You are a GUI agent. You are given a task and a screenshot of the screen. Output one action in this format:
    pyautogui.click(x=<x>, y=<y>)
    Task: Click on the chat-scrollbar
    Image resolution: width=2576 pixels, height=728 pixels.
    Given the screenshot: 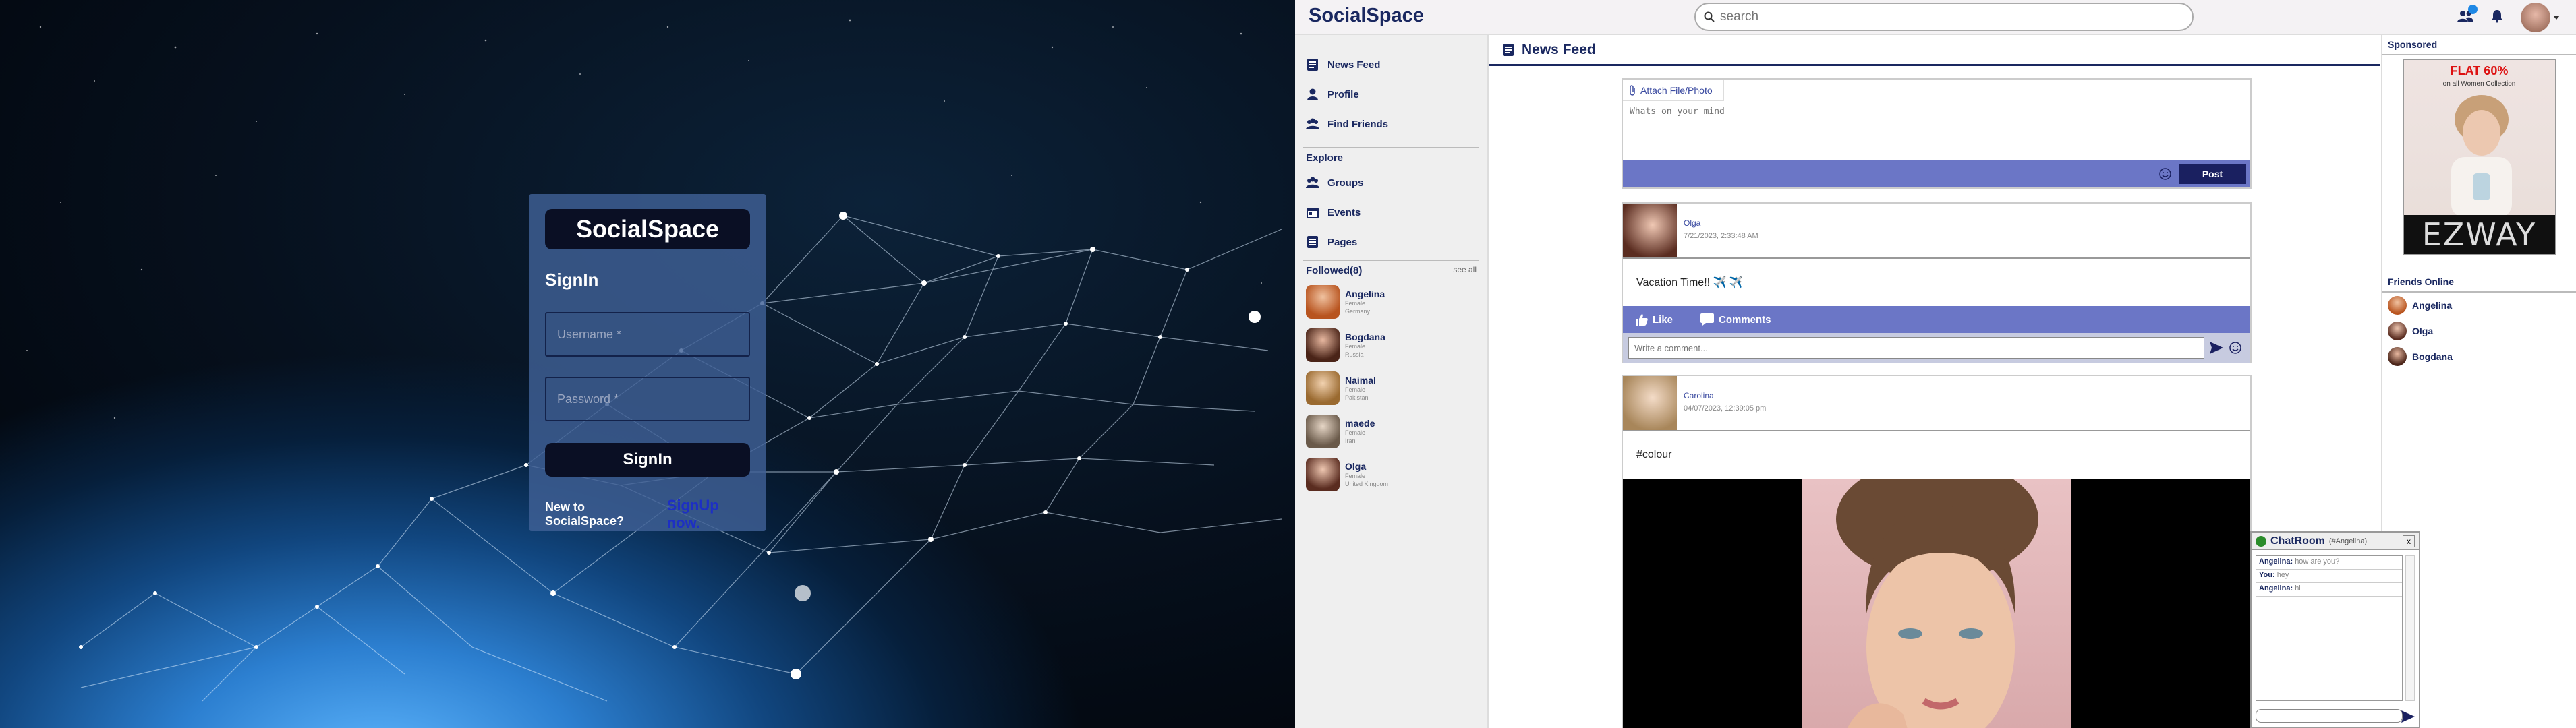 What is the action you would take?
    pyautogui.click(x=2410, y=628)
    